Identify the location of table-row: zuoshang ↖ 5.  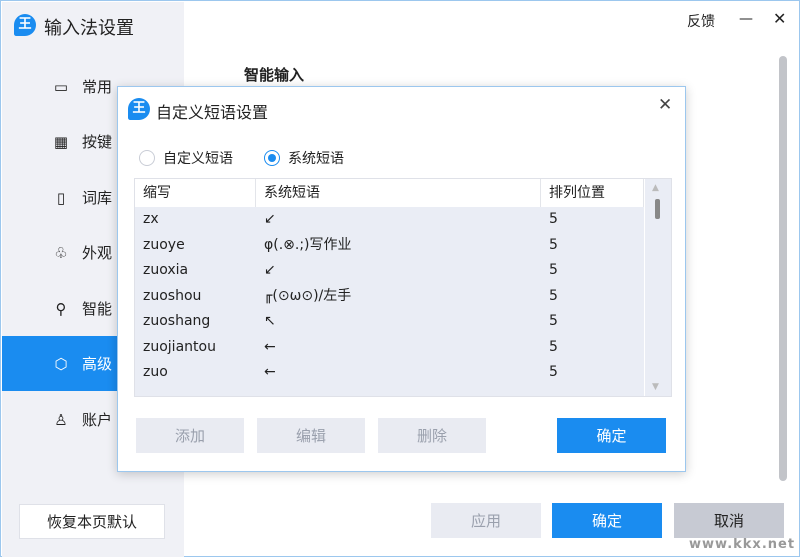
(403, 322).